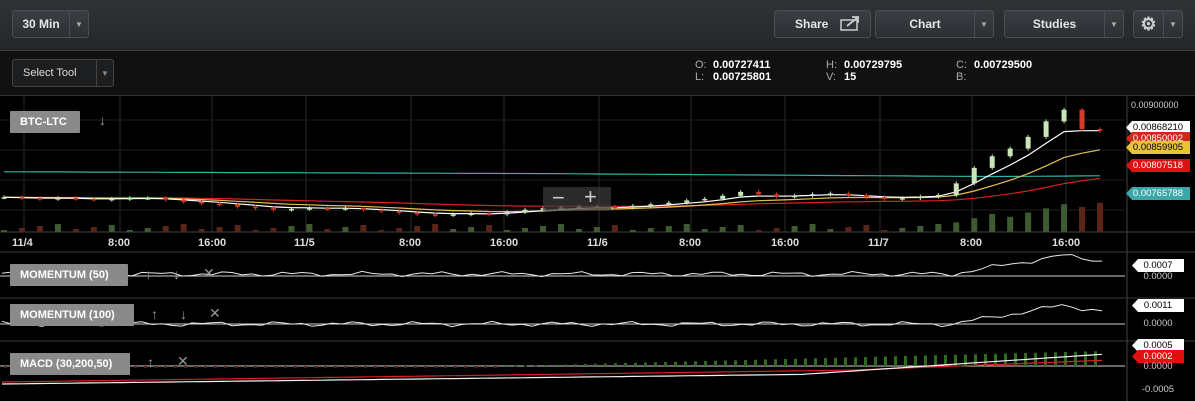 Image resolution: width=1195 pixels, height=401 pixels. I want to click on symbol-label: BTC-LTC, so click(45, 122).